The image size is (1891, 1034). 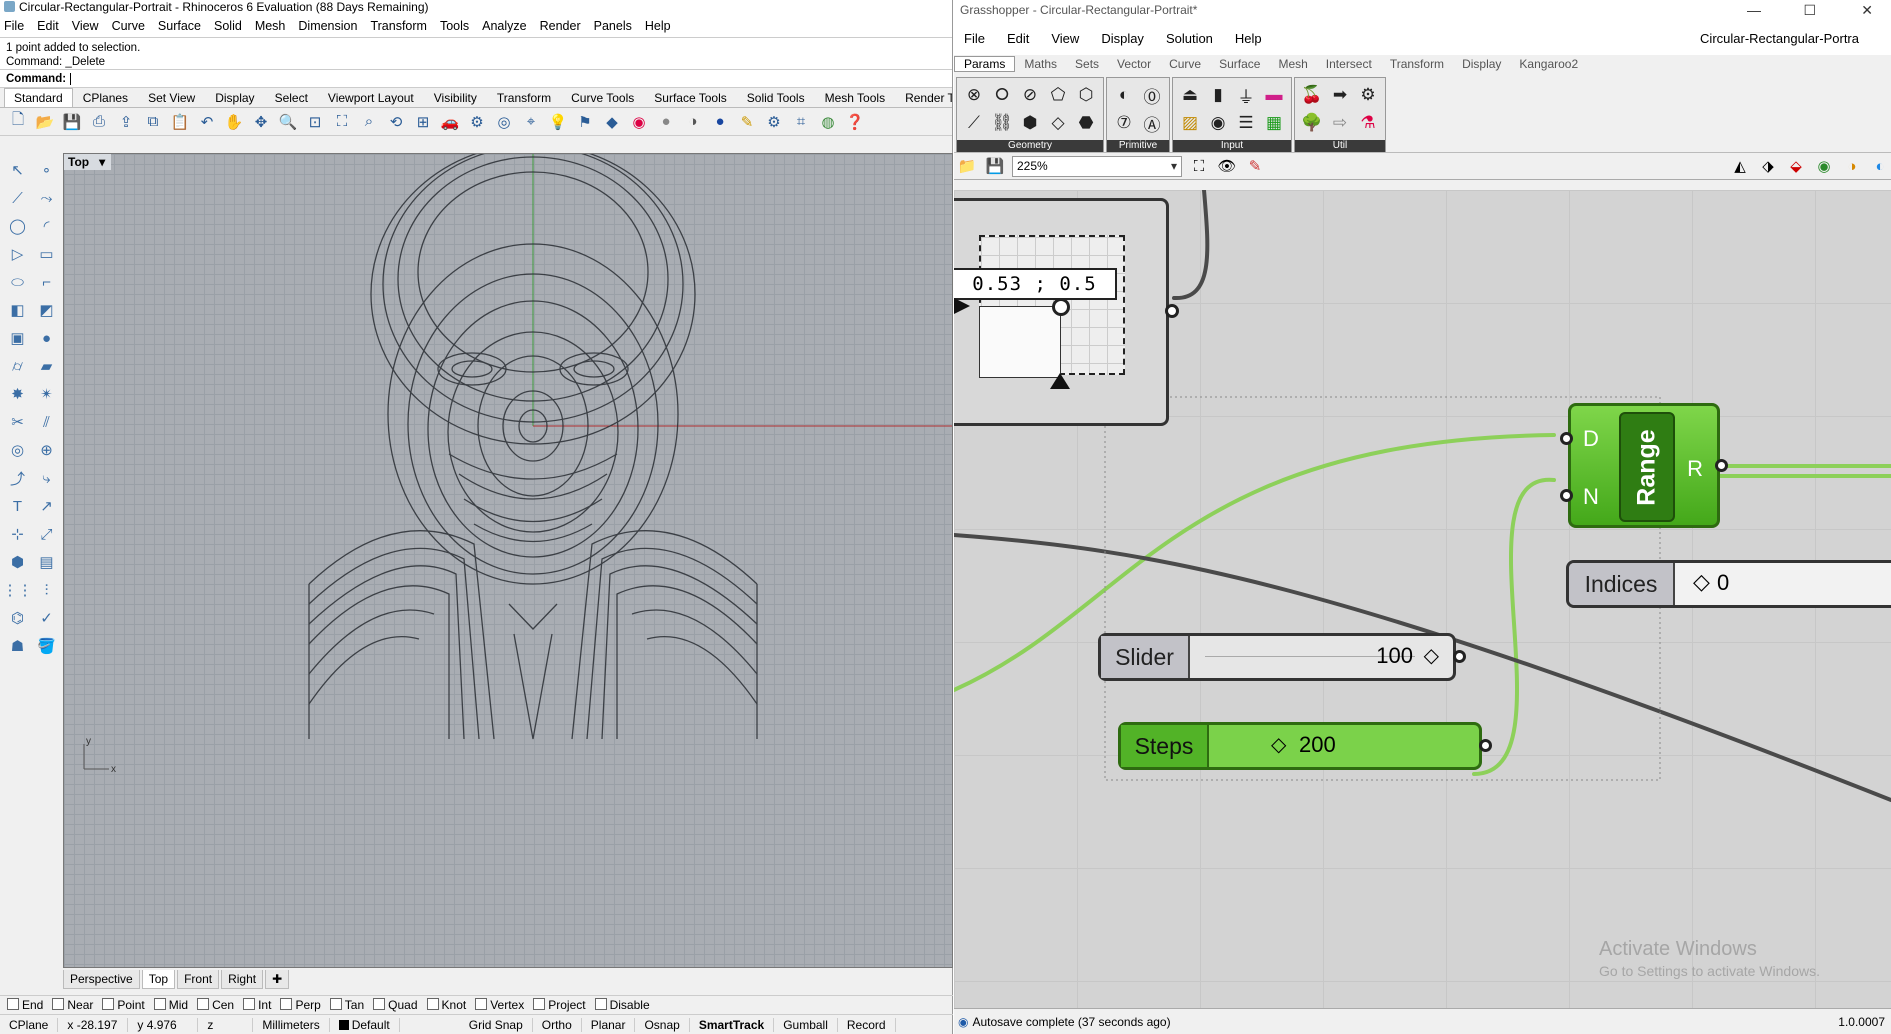 What do you see at coordinates (126, 122) in the screenshot?
I see `export-icon: ⇪` at bounding box center [126, 122].